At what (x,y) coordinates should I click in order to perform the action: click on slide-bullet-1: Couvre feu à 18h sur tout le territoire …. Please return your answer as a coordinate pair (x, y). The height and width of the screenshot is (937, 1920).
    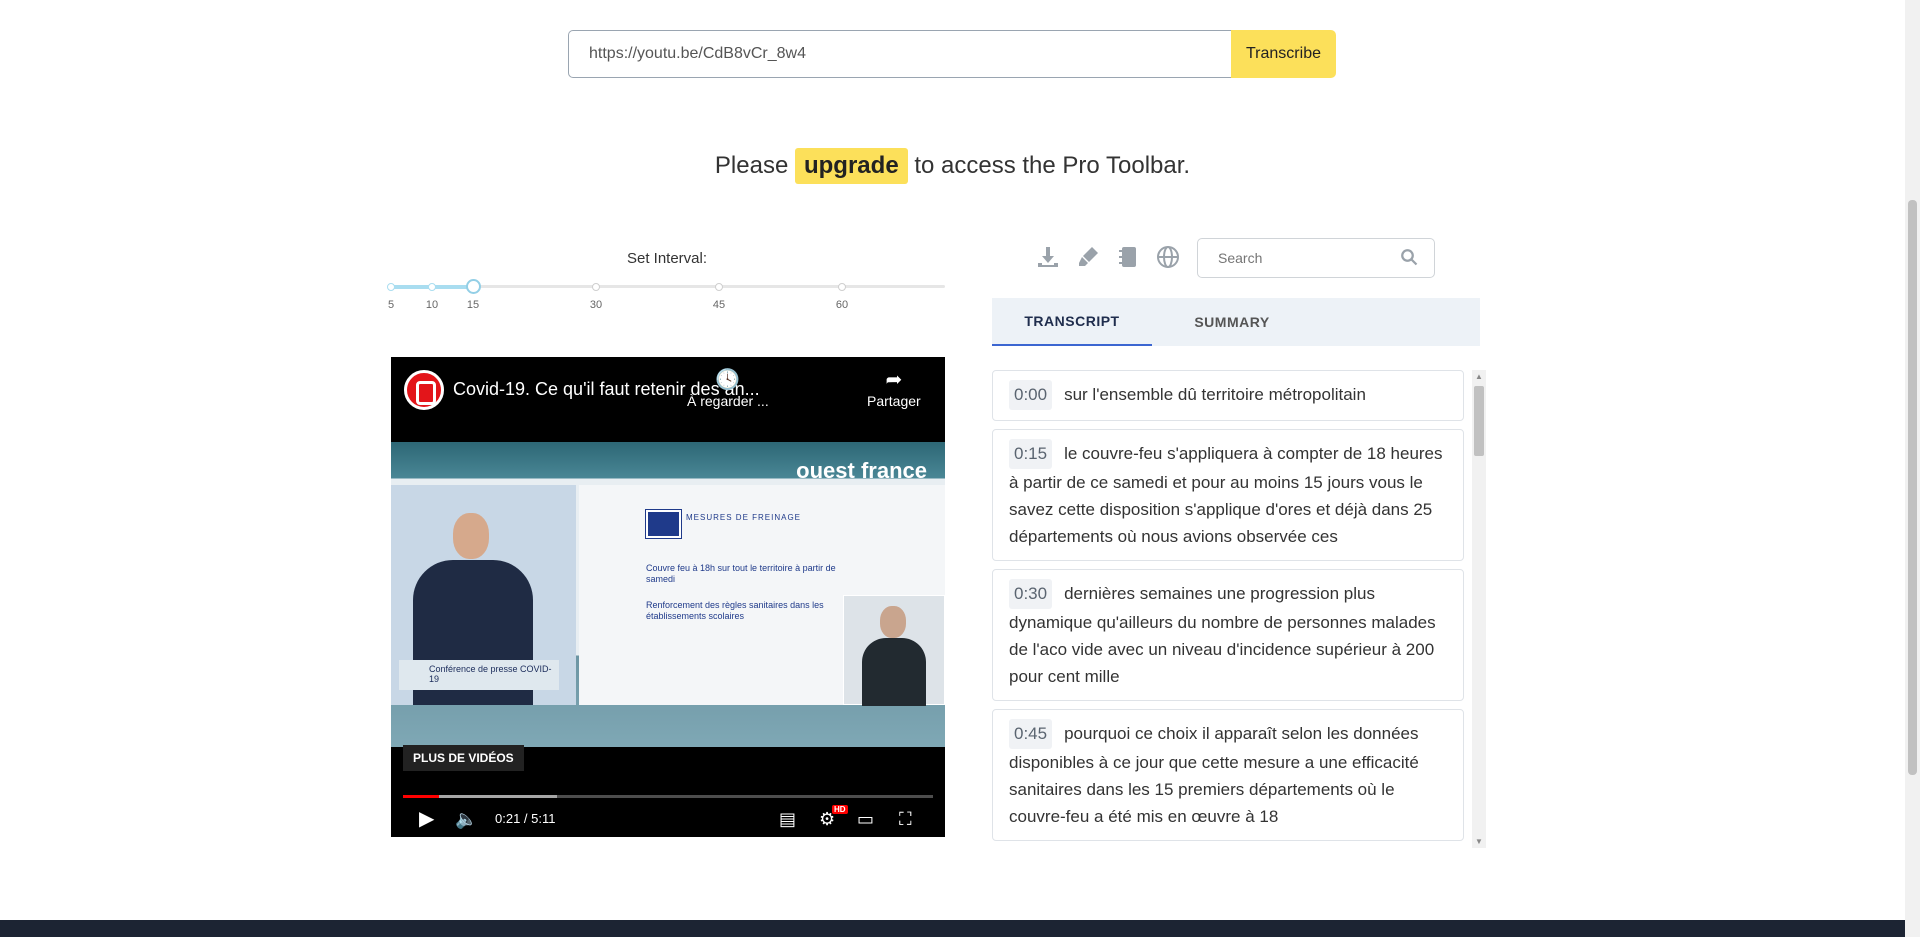
    Looking at the image, I should click on (741, 573).